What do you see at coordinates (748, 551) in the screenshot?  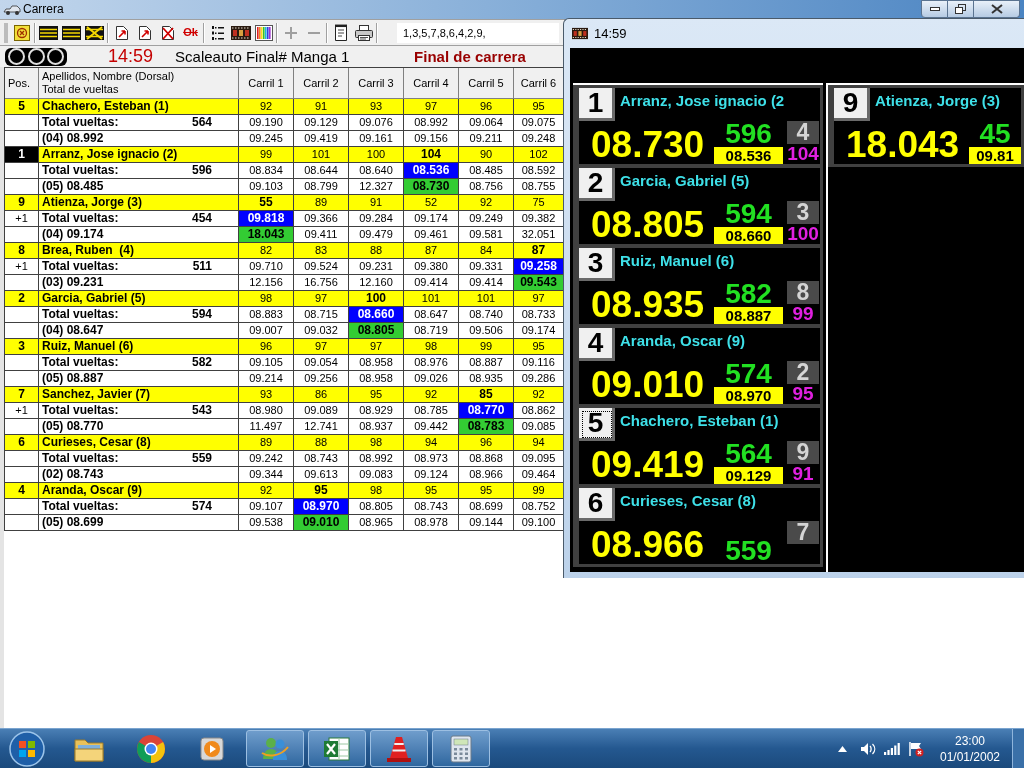 I see `total-laps: 559` at bounding box center [748, 551].